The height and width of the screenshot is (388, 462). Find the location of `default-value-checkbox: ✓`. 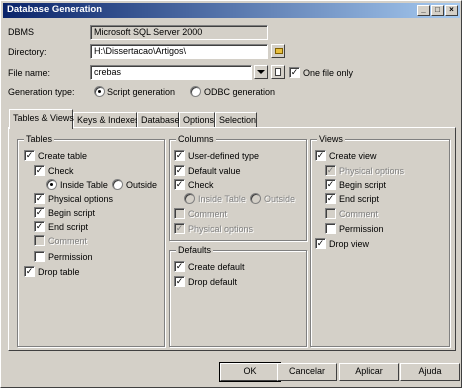

default-value-checkbox: ✓ is located at coordinates (179, 170).